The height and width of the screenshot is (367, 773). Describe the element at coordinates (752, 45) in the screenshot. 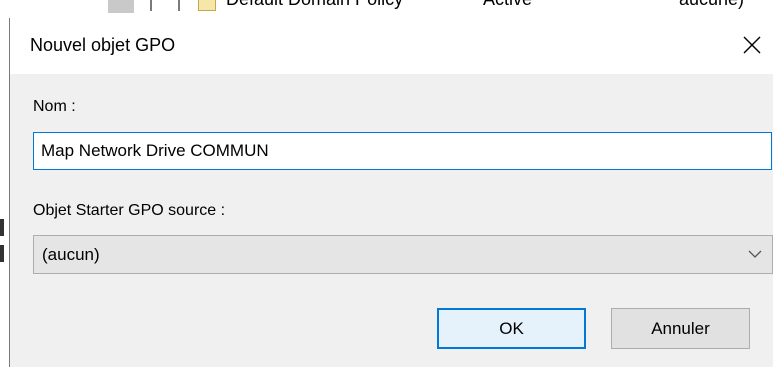

I see `close-icon` at that location.